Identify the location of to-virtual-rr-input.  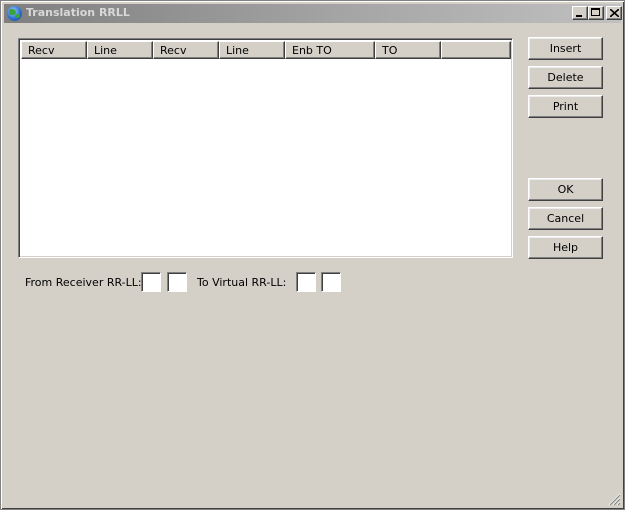
(306, 282).